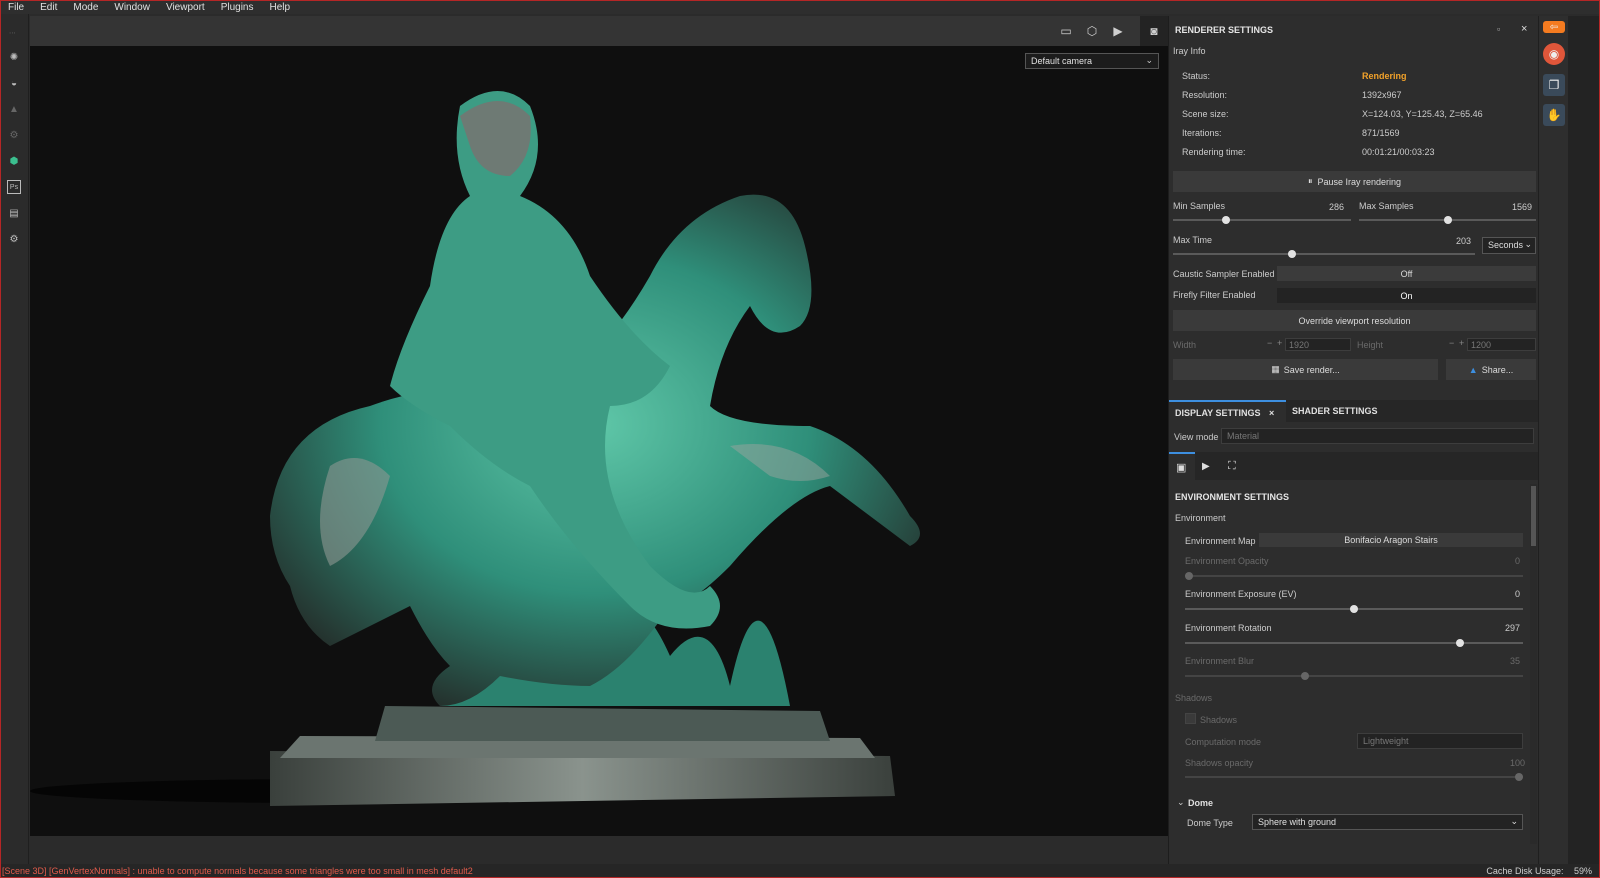 This screenshot has height=878, width=1600. Describe the element at coordinates (1154, 31) in the screenshot. I see `screenshot-button: ◙` at that location.